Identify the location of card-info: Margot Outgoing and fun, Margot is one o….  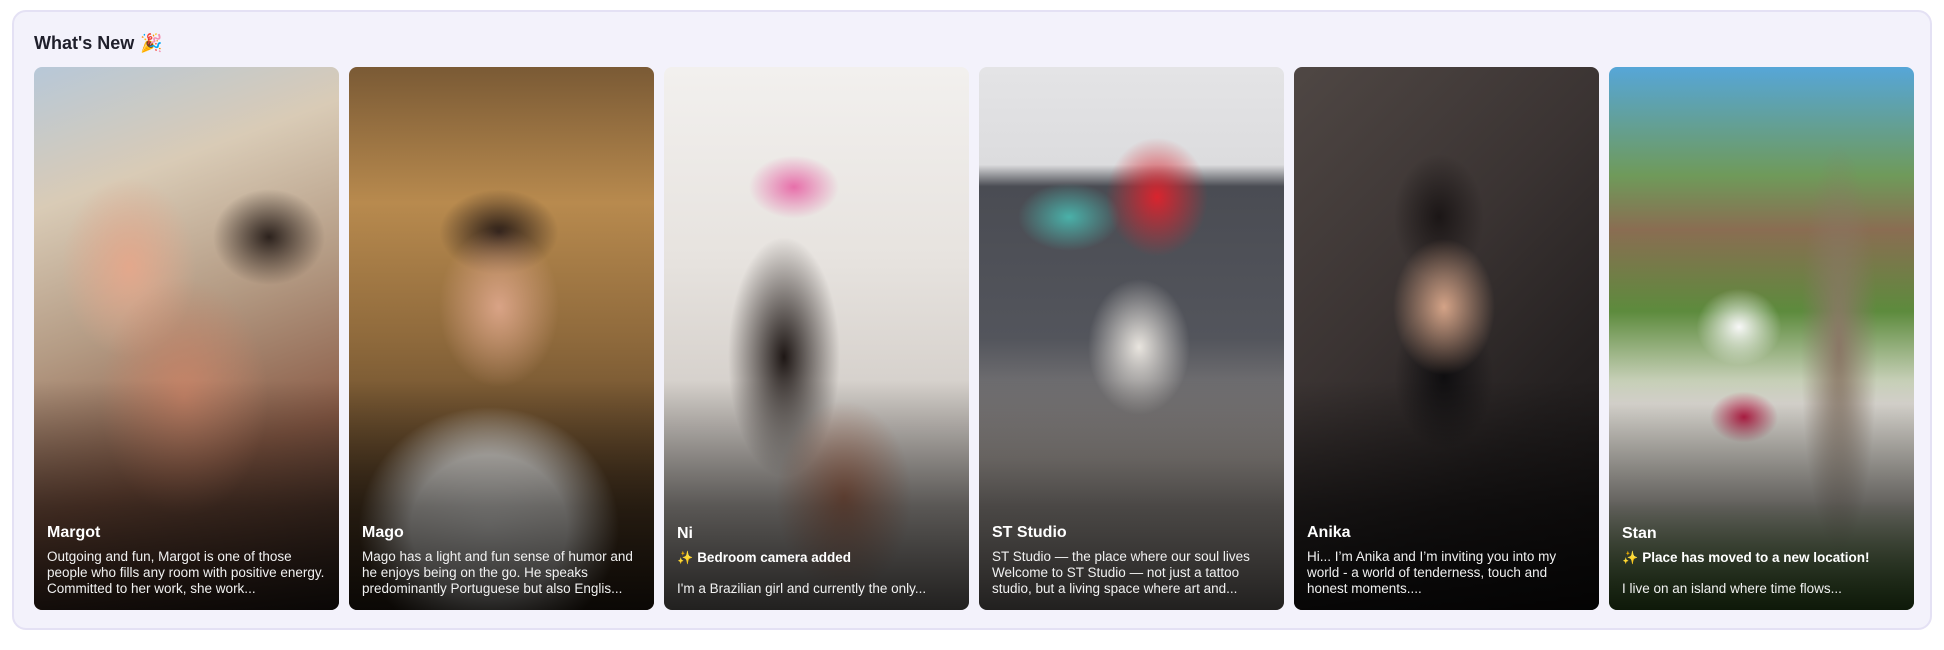
(187, 560).